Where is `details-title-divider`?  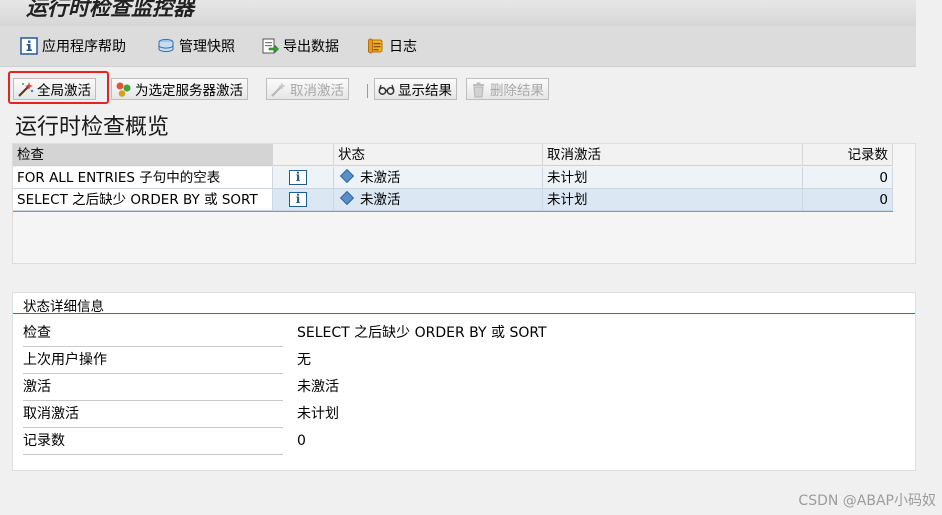
details-title-divider is located at coordinates (464, 313).